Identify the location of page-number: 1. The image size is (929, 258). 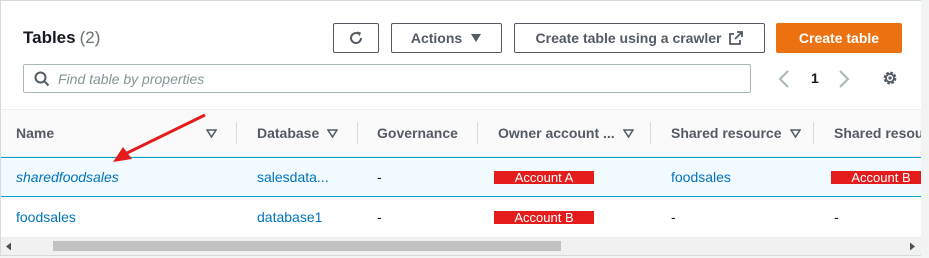
(815, 78).